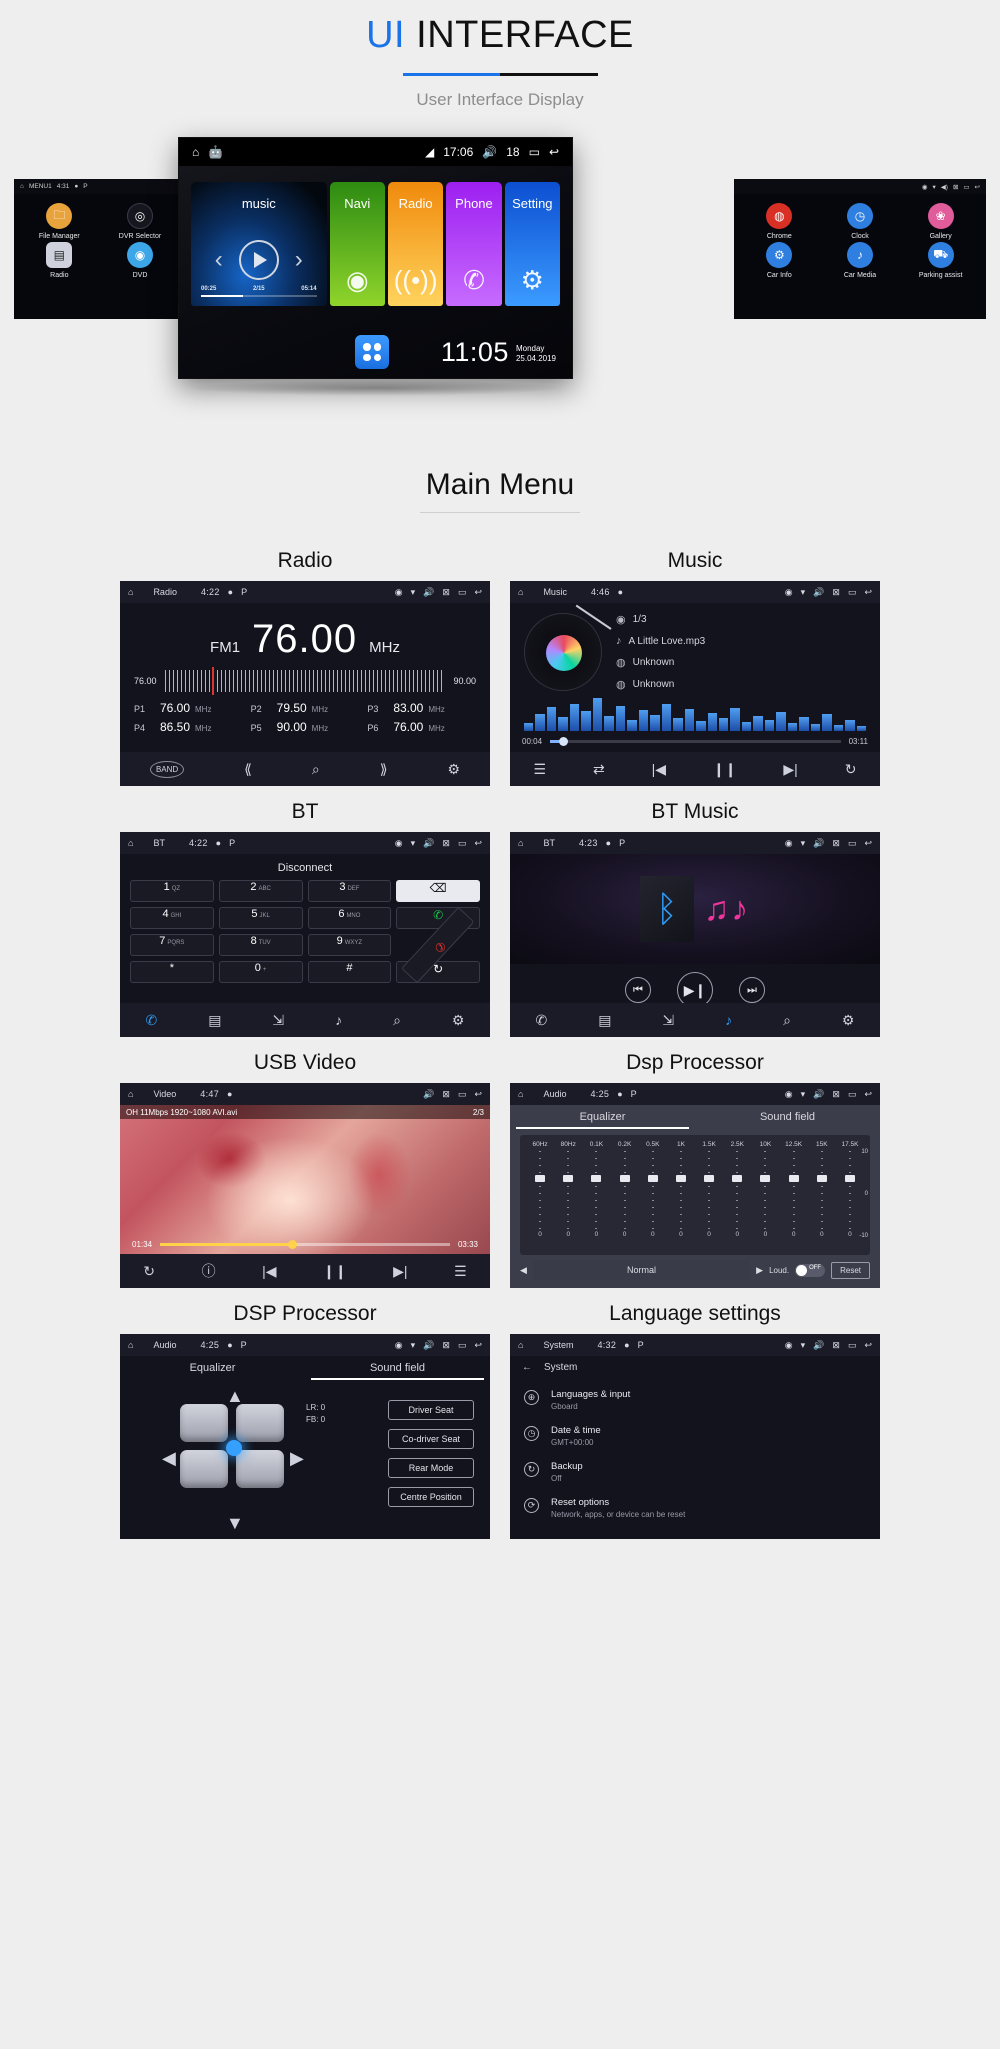 The width and height of the screenshot is (1000, 2049). I want to click on preset-driver-seat: Driver Seat, so click(431, 1410).